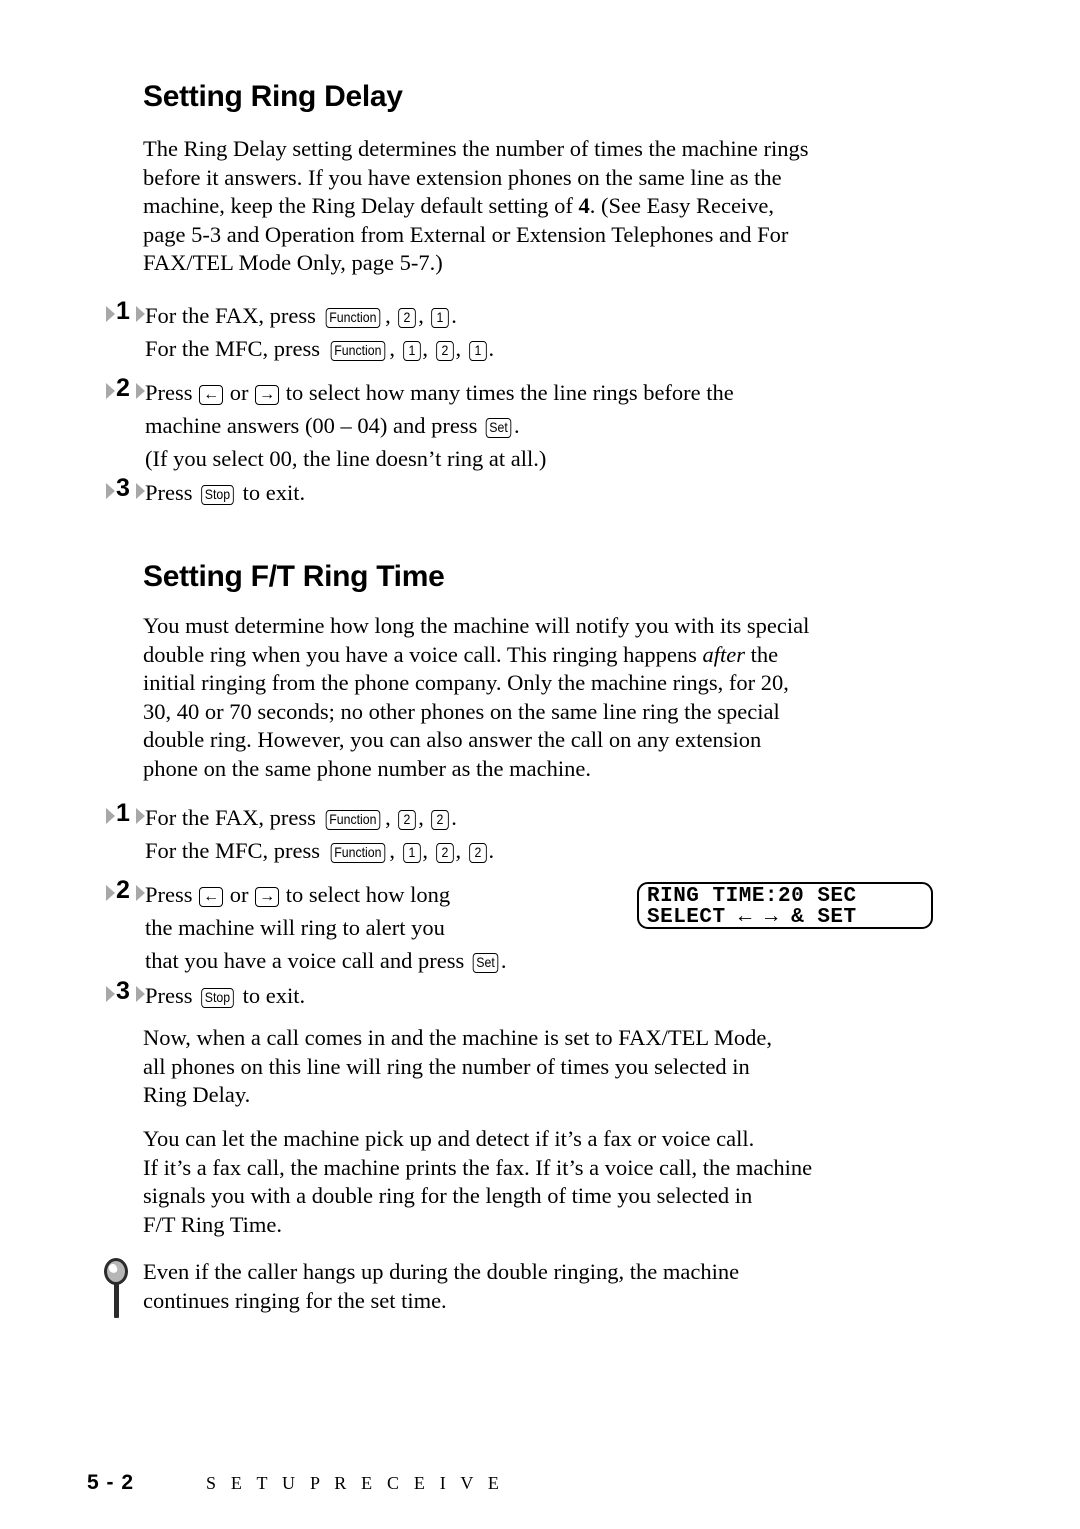  I want to click on intro-line: . (See Easy Receive,, so click(682, 206).